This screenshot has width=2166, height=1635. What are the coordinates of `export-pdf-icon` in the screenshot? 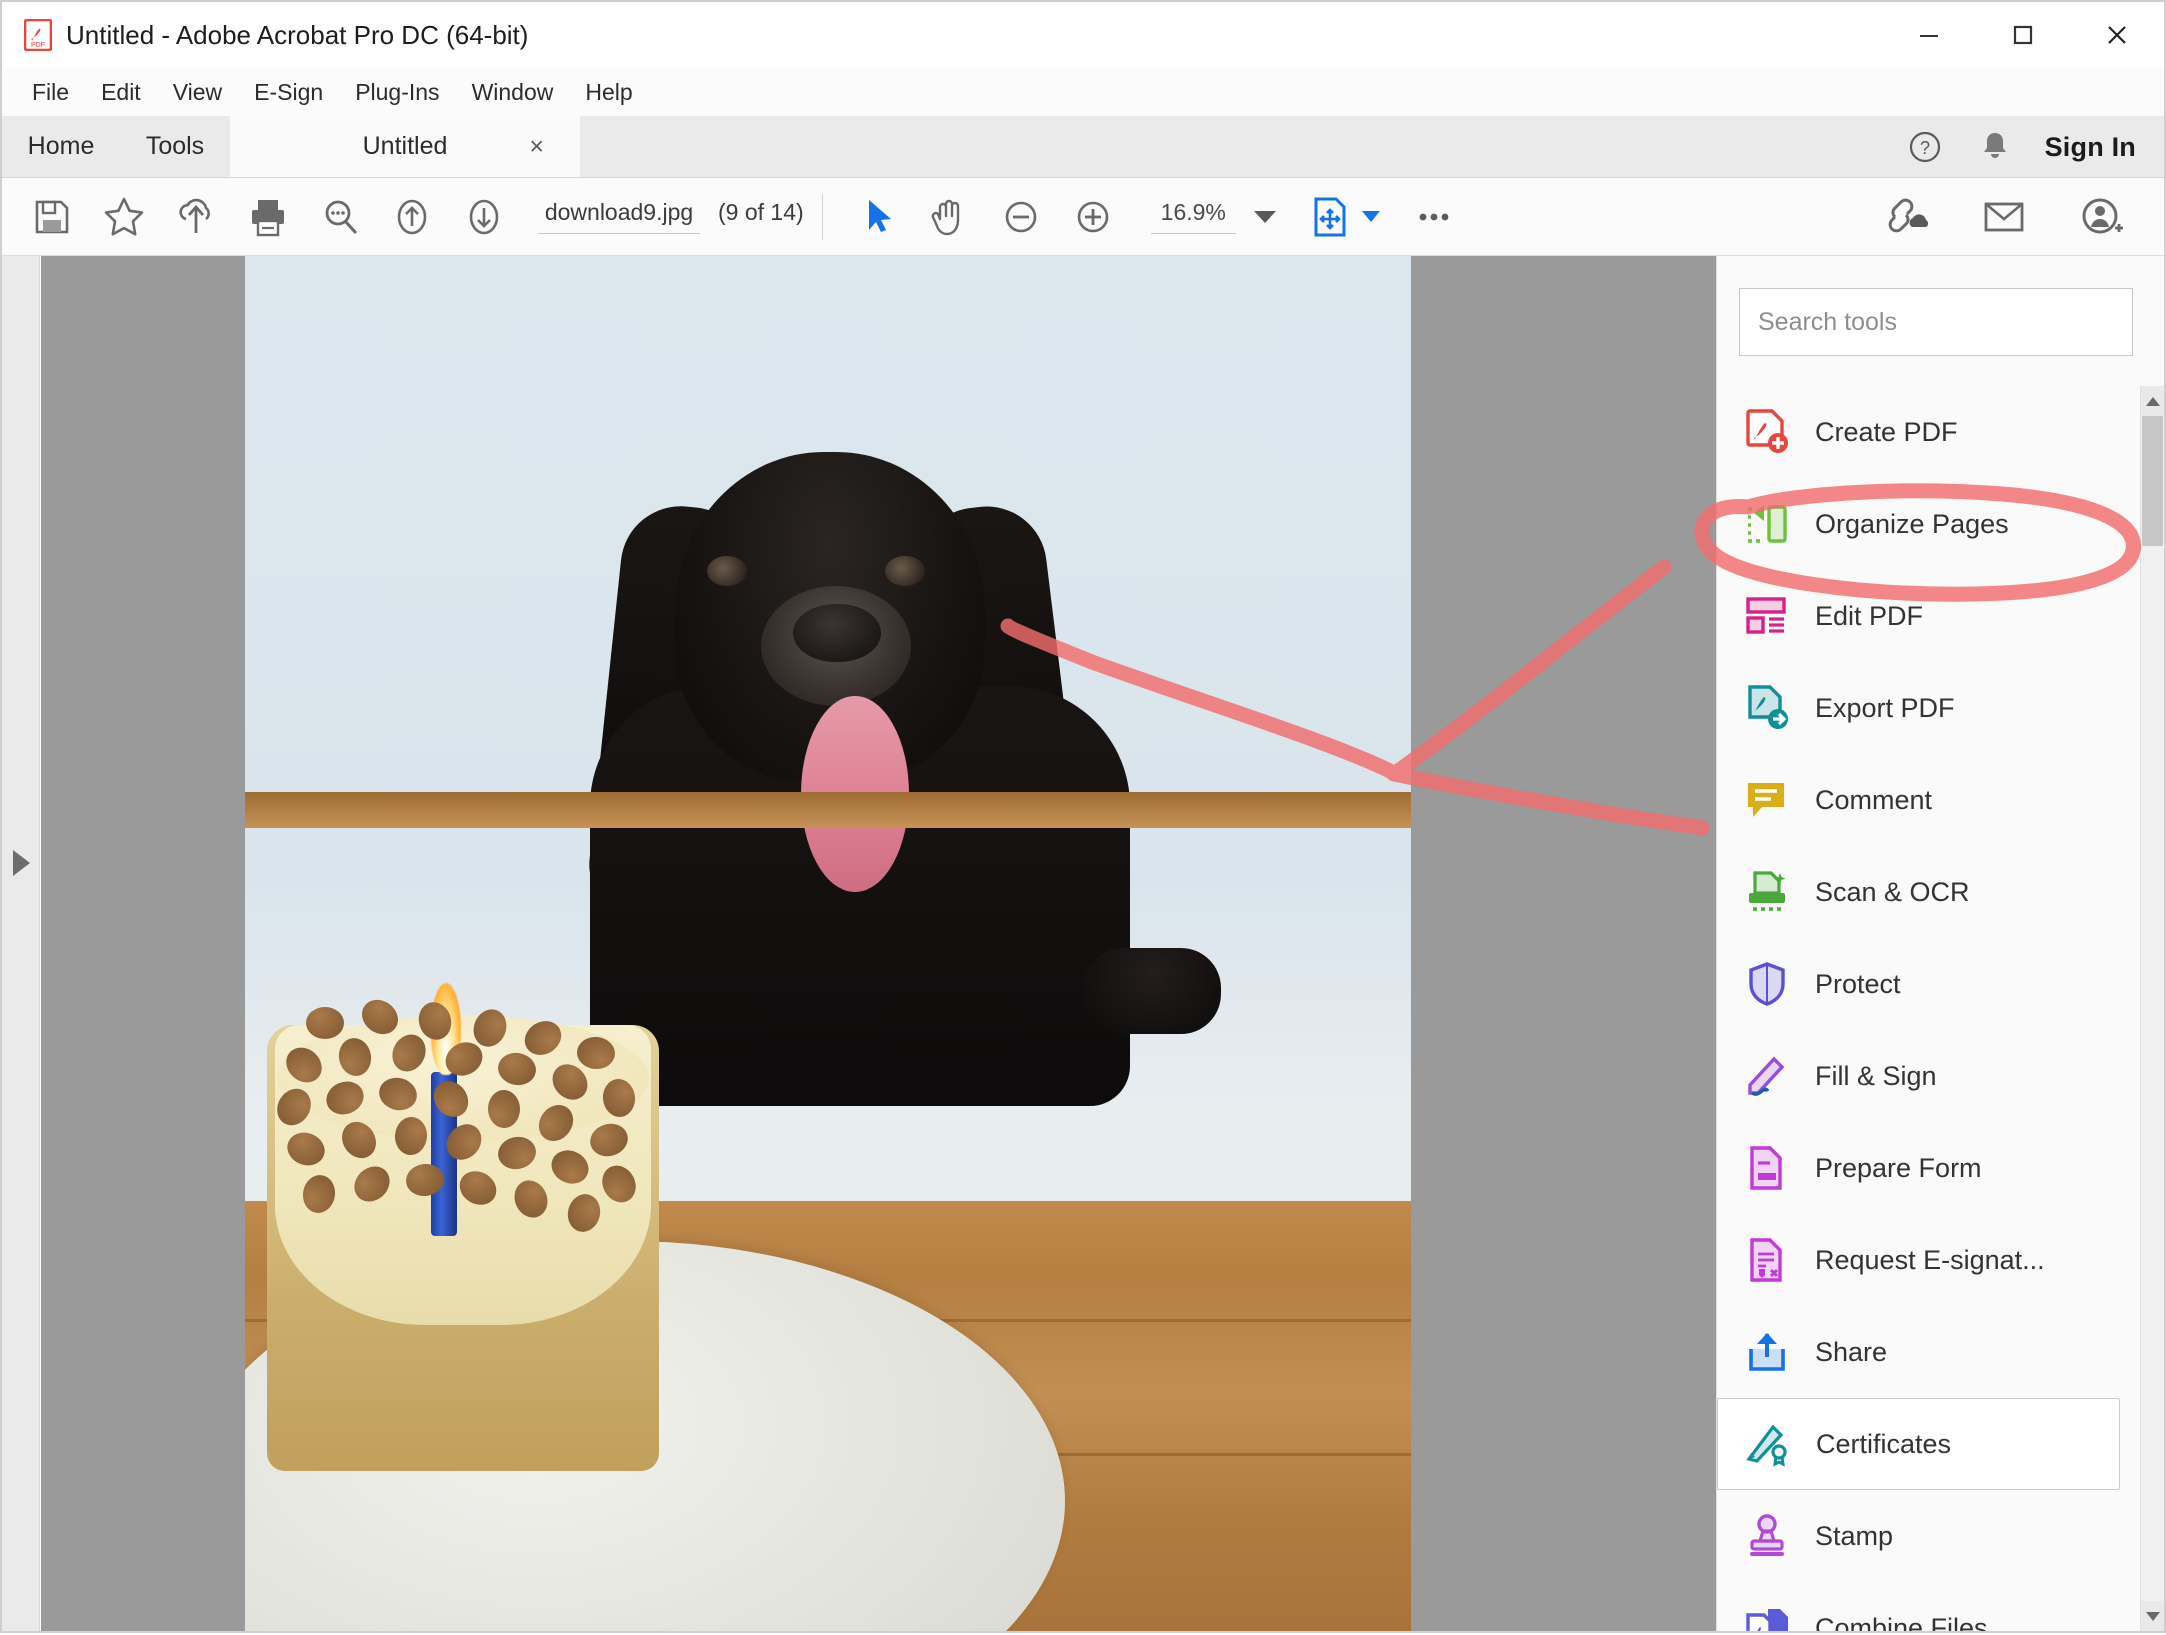 It's located at (1767, 708).